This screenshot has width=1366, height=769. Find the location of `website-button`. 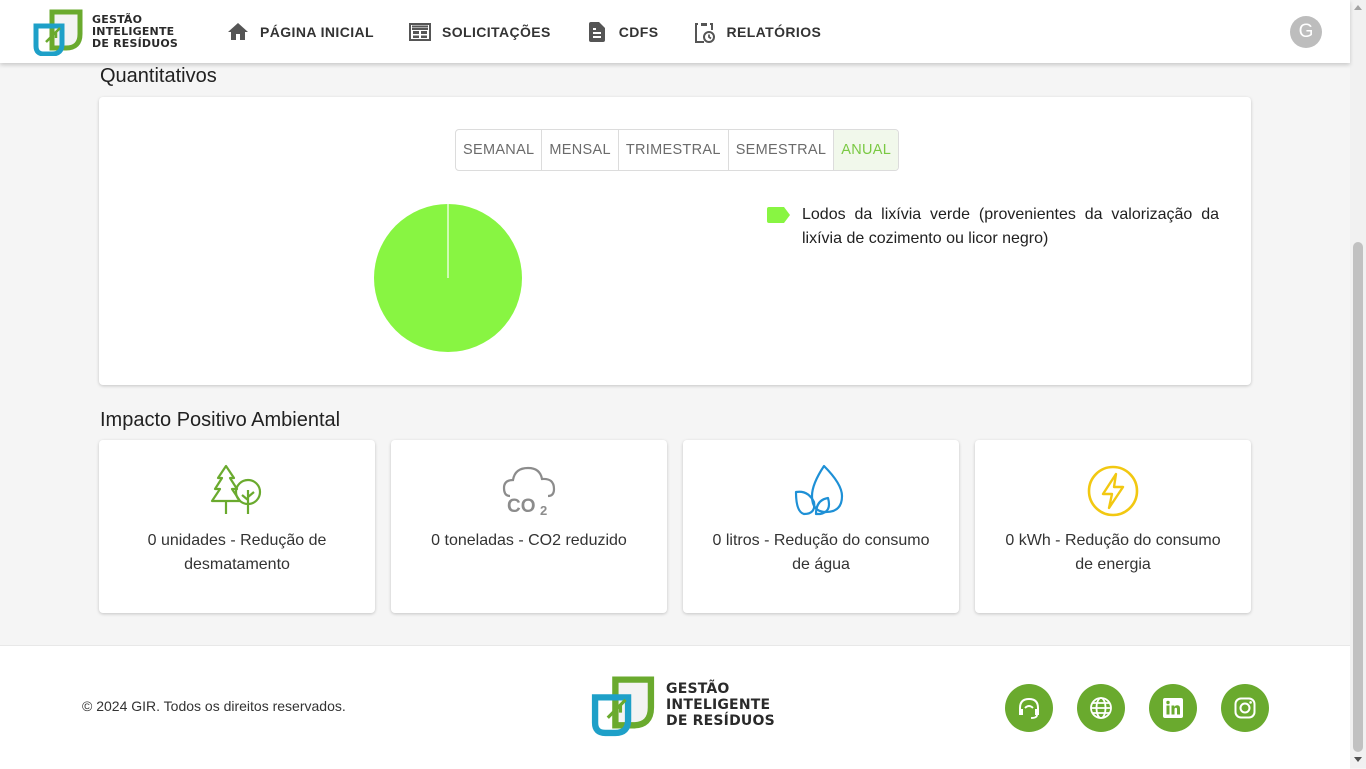

website-button is located at coordinates (1101, 708).